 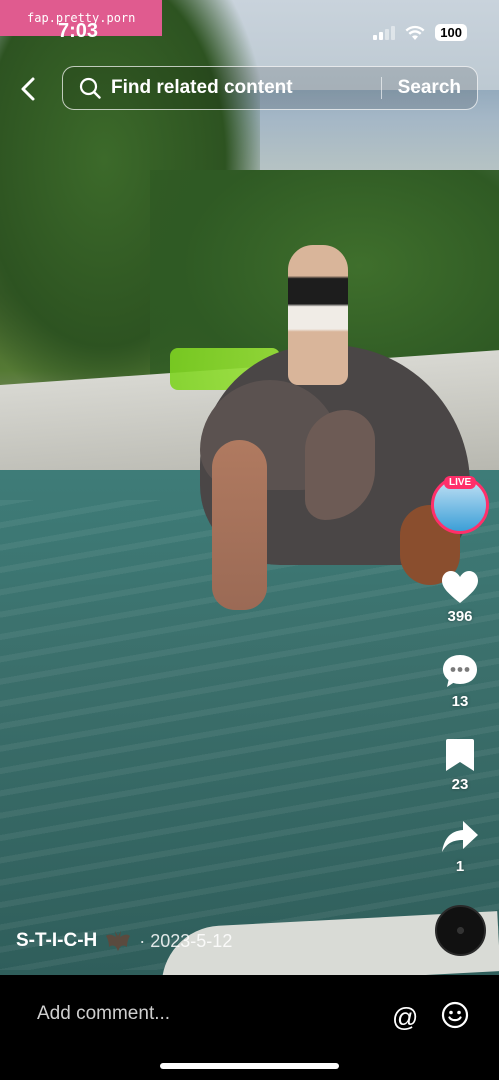 What do you see at coordinates (415, 32) in the screenshot?
I see `wifi-icon` at bounding box center [415, 32].